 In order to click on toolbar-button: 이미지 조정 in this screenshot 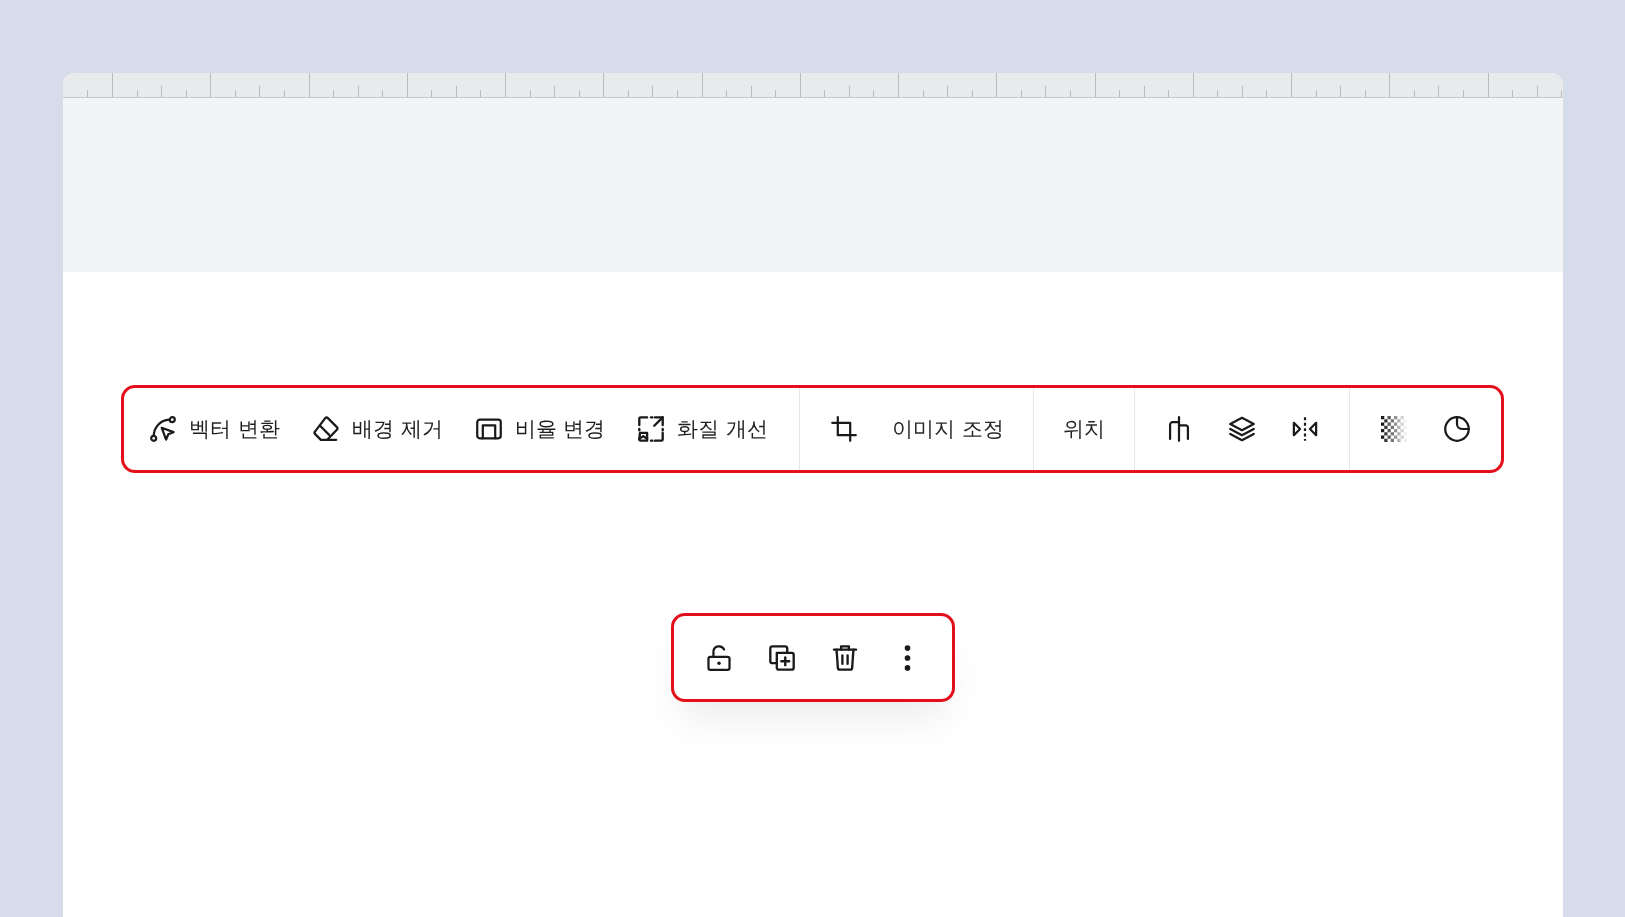, I will do `click(948, 429)`.